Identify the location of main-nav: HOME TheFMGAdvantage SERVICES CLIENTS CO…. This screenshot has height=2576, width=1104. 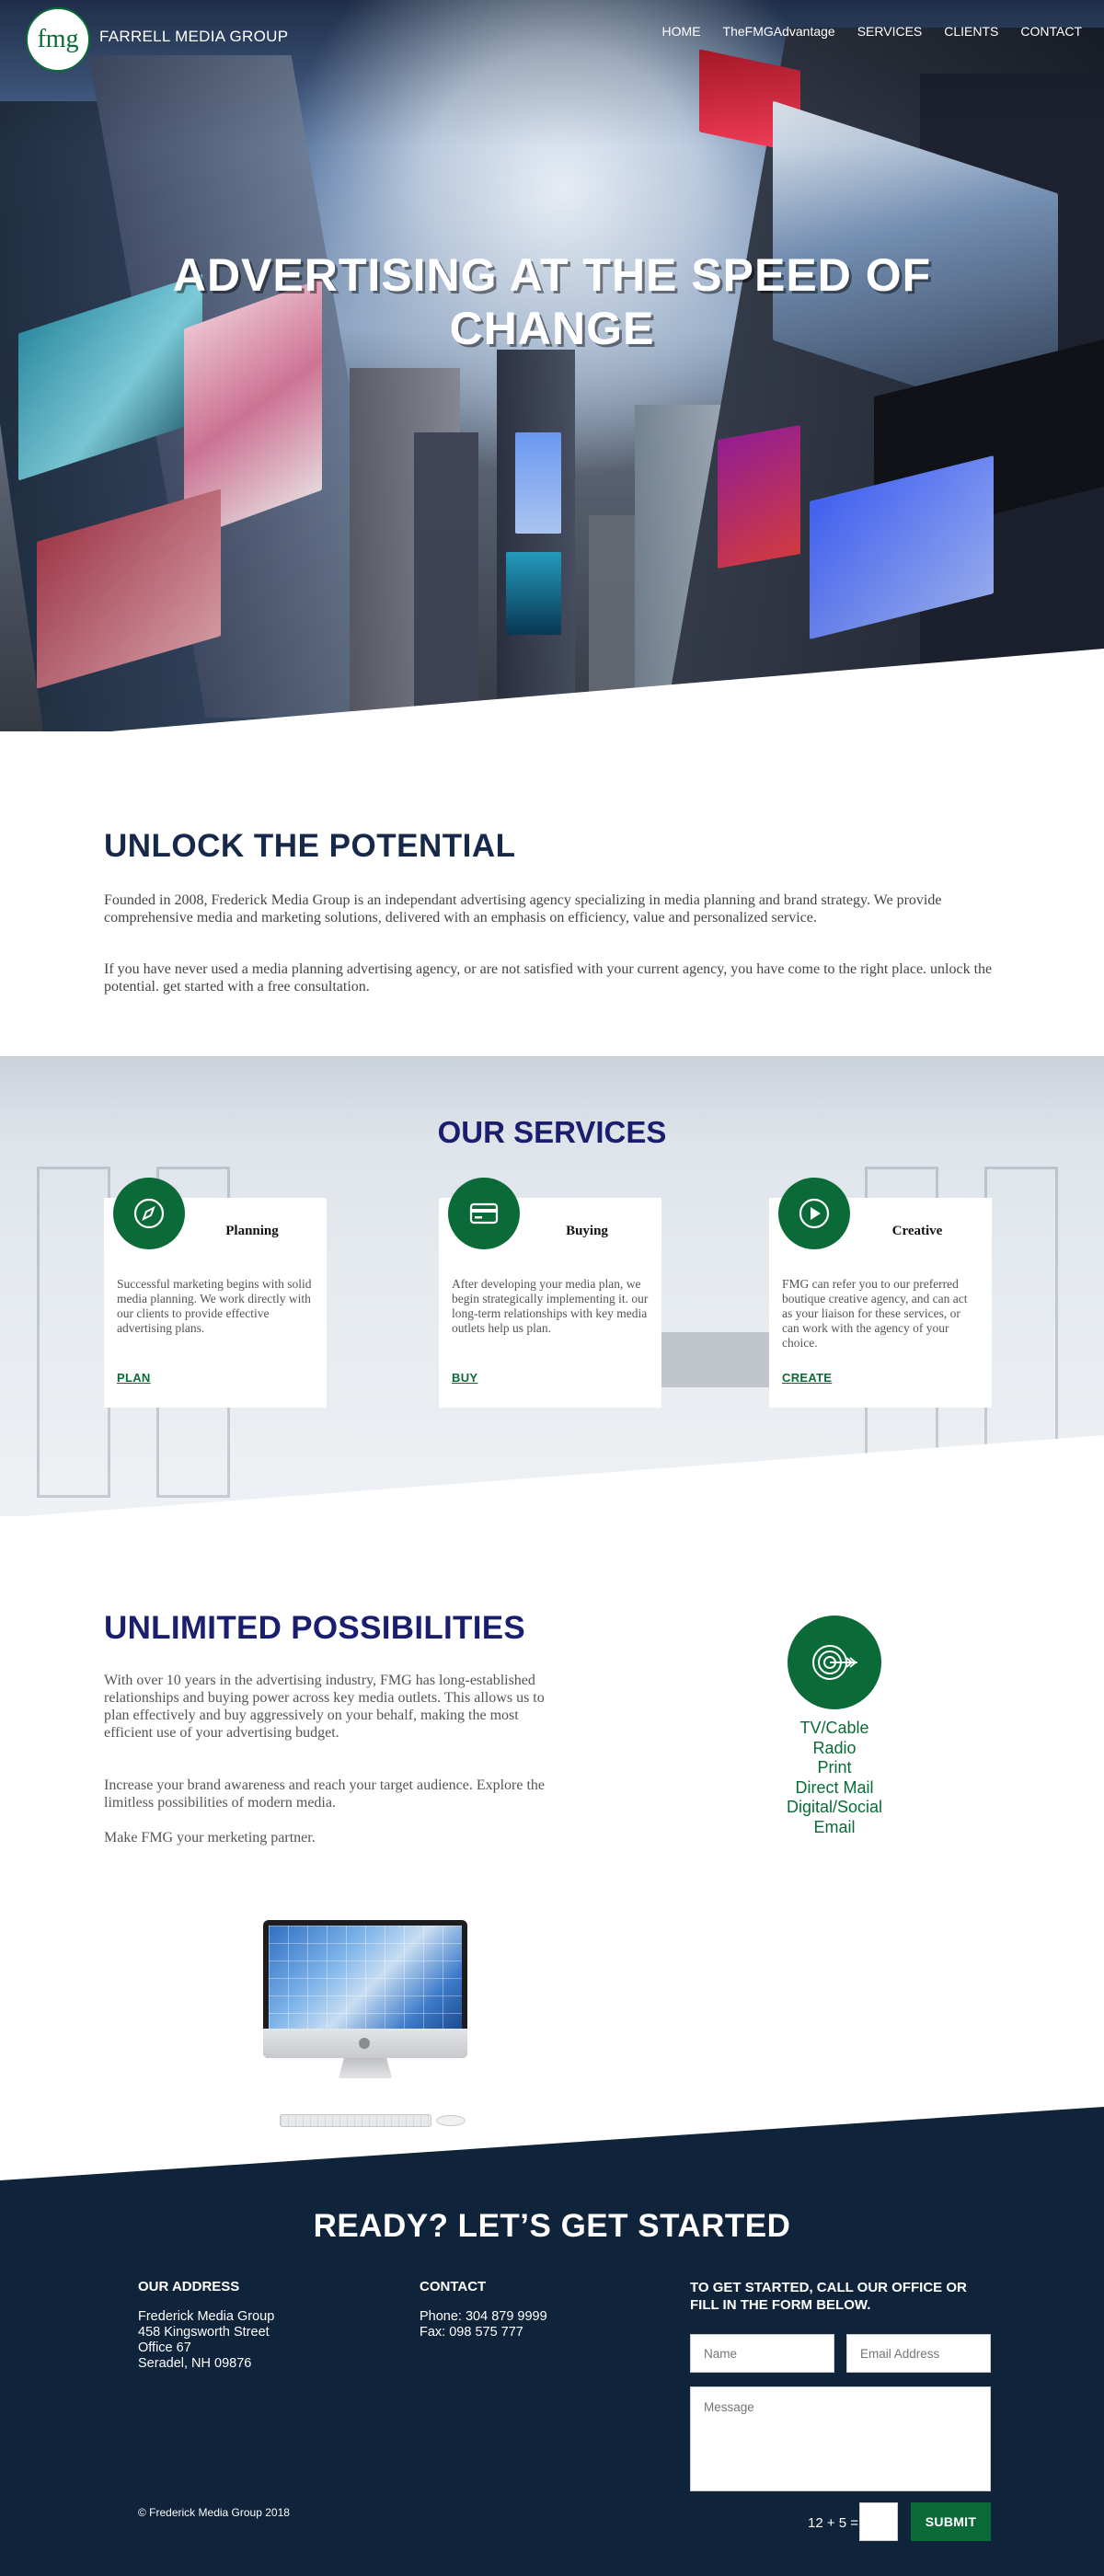
(872, 32).